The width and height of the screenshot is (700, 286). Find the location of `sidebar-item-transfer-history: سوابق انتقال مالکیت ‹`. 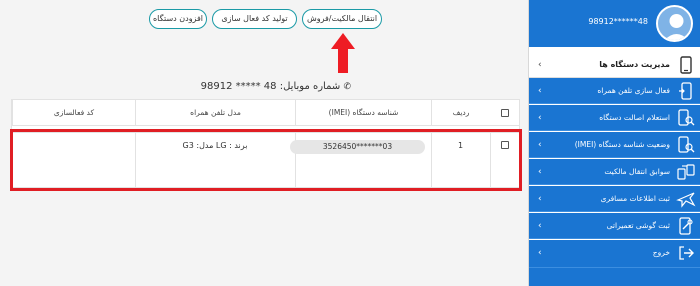

sidebar-item-transfer-history: سوابق انتقال مالکیت ‹ is located at coordinates (614, 172).